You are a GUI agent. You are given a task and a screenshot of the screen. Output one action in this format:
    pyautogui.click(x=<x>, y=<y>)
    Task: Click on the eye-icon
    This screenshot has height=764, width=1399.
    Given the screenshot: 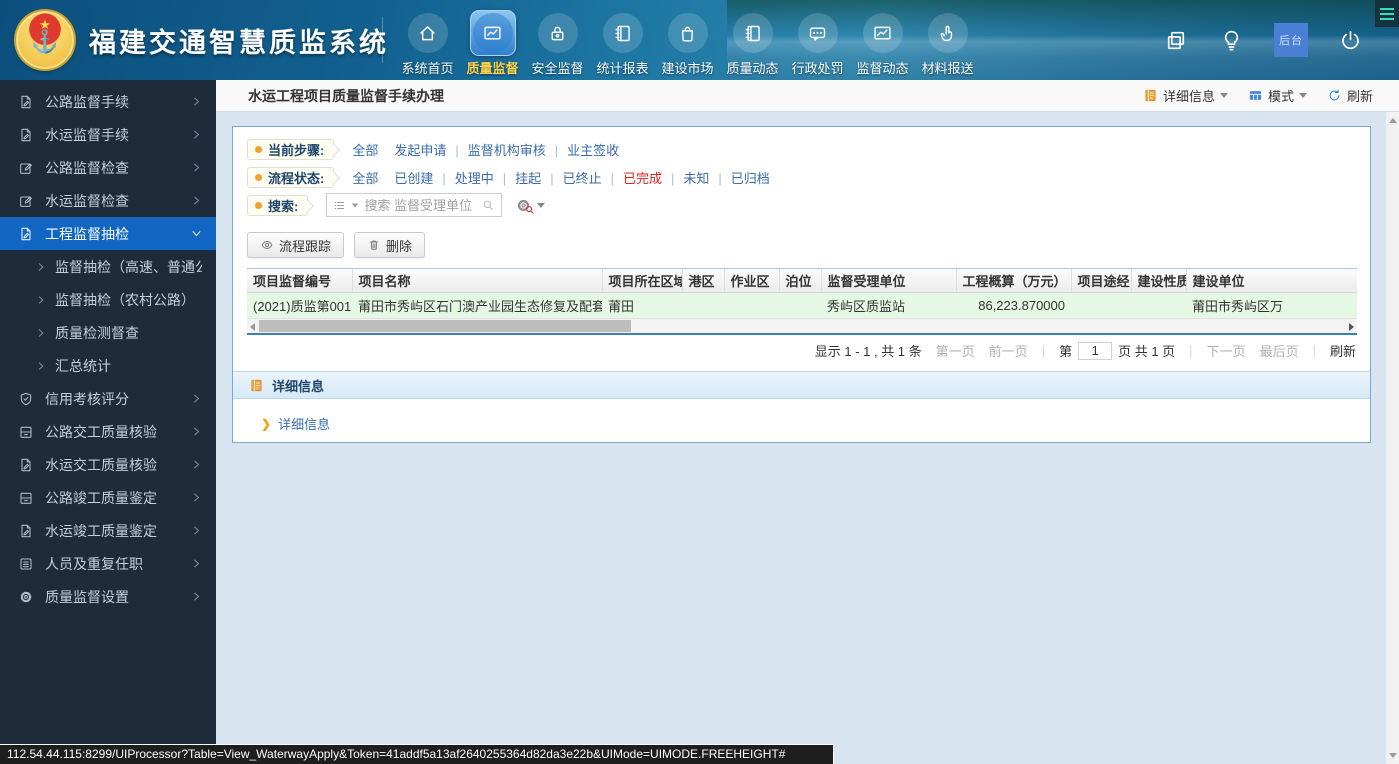 What is the action you would take?
    pyautogui.click(x=267, y=245)
    